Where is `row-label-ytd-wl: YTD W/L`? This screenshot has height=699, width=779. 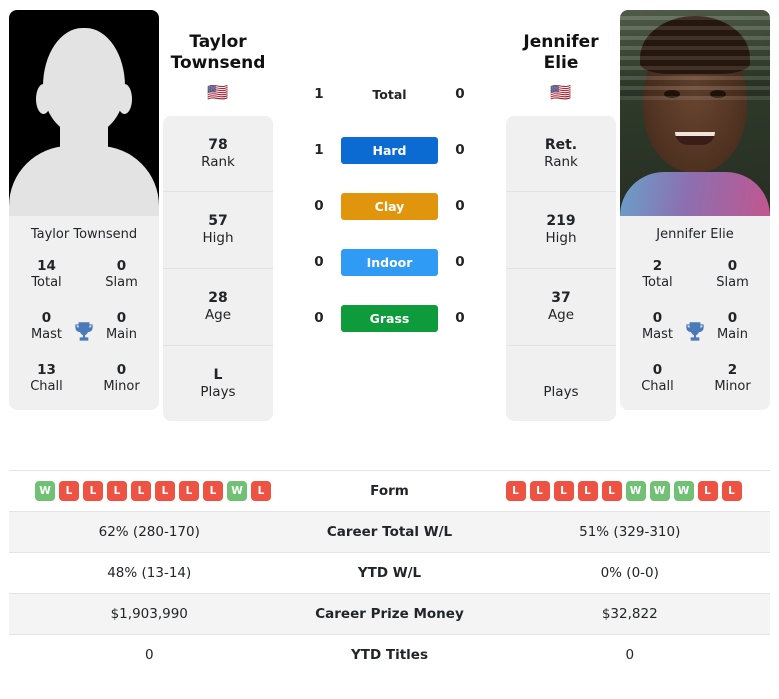 row-label-ytd-wl: YTD W/L is located at coordinates (389, 573).